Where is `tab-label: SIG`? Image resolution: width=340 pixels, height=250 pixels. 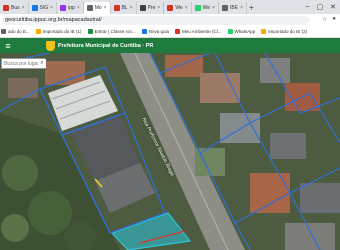 tab-label: SIG is located at coordinates (44, 8).